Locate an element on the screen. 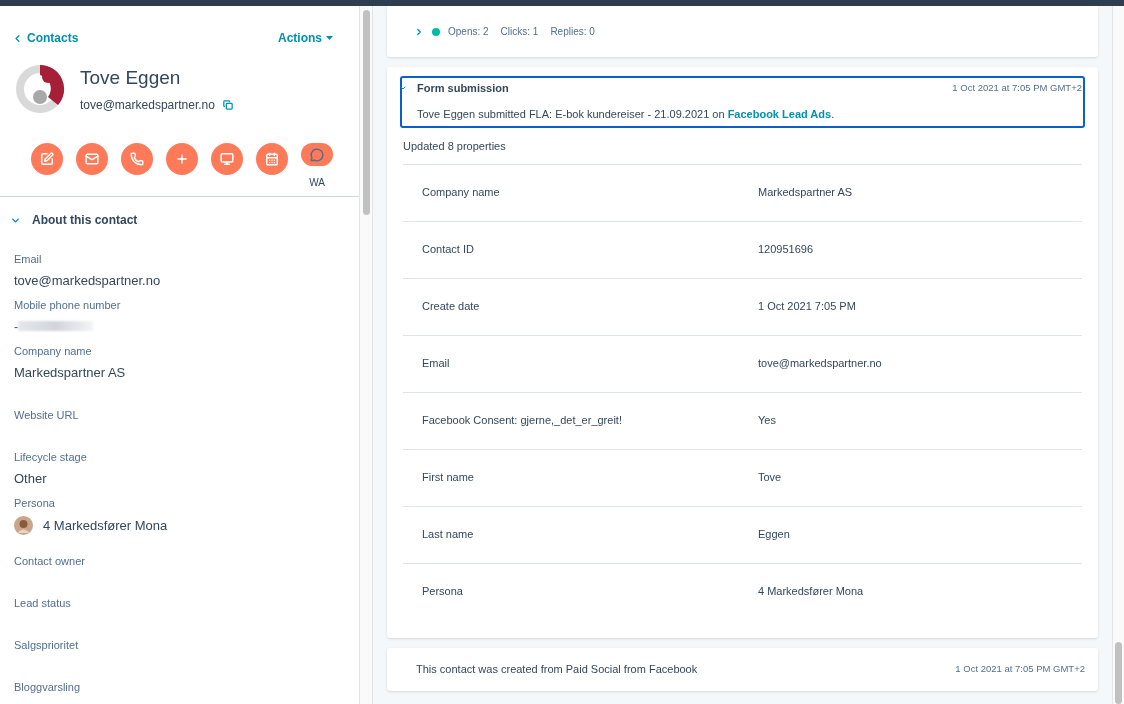 The width and height of the screenshot is (1124, 704). edit-icon is located at coordinates (47, 159).